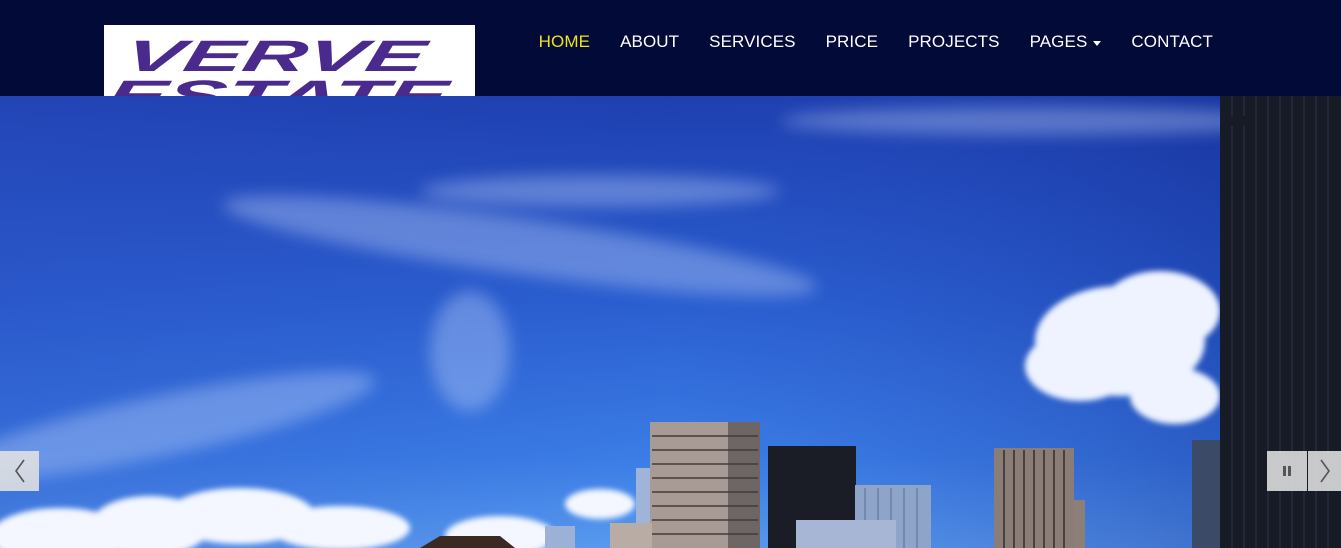 Image resolution: width=1341 pixels, height=548 pixels. I want to click on nav-price-label: PRICE, so click(852, 41).